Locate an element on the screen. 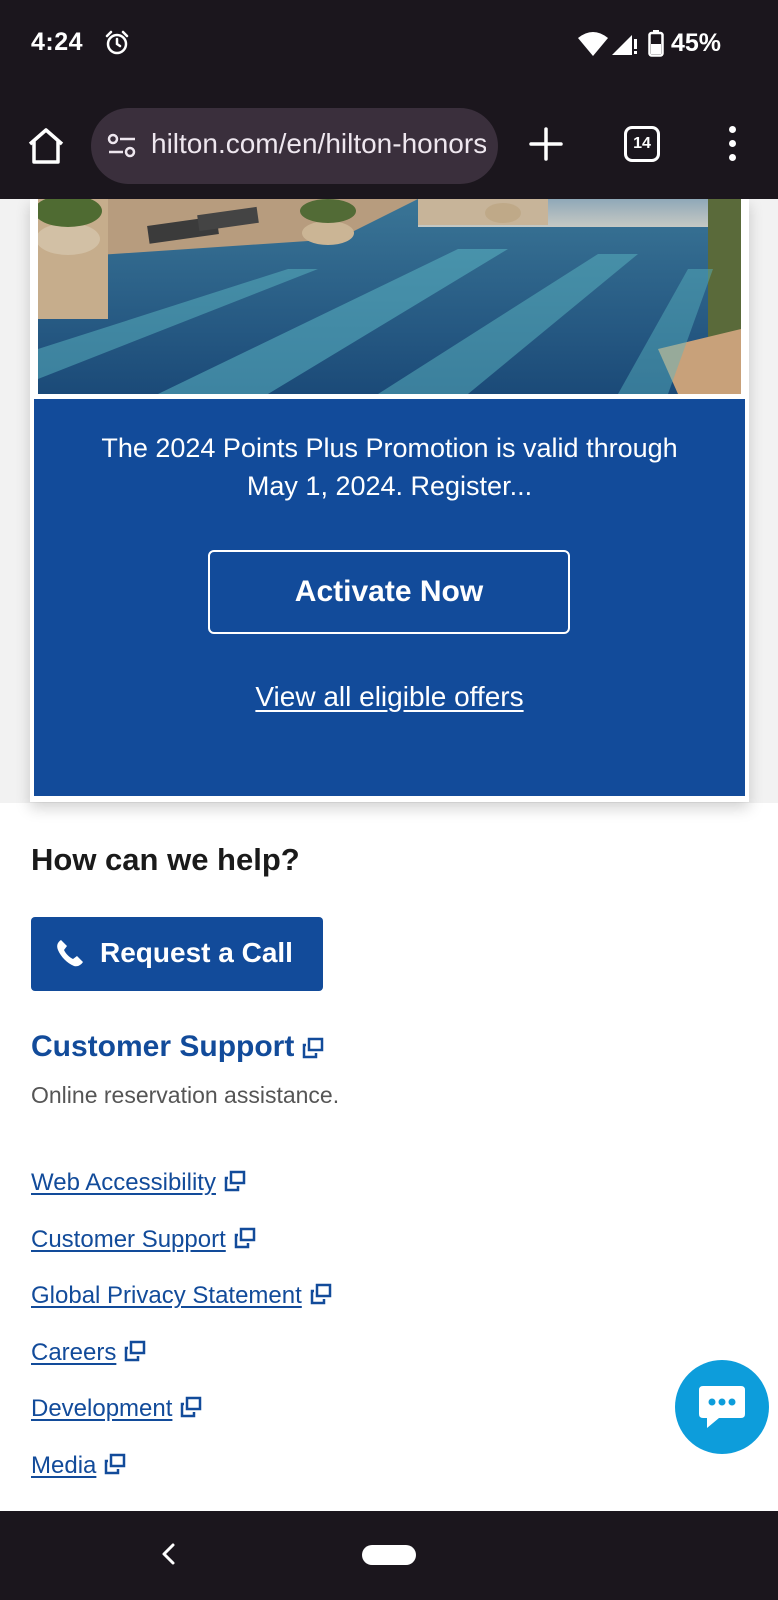 The image size is (778, 1600). footer-link-global-privacy-statement: Global Privacy Statement is located at coordinates (181, 1310).